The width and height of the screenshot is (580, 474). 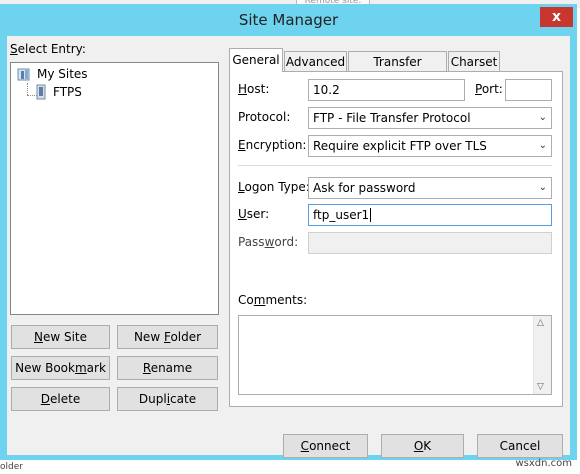 I want to click on protocol-value: FTP - File Transfer Protocol, so click(x=392, y=118).